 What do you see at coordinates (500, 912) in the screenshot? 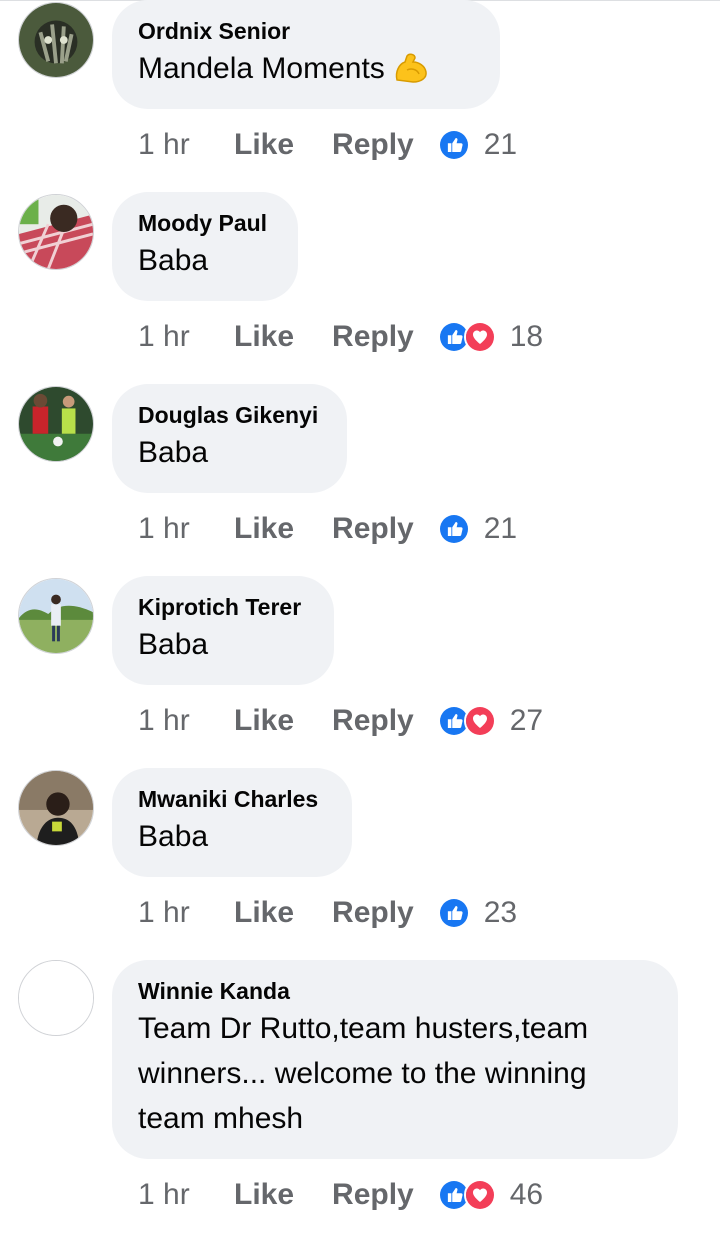
I see `reaction-count: 23` at bounding box center [500, 912].